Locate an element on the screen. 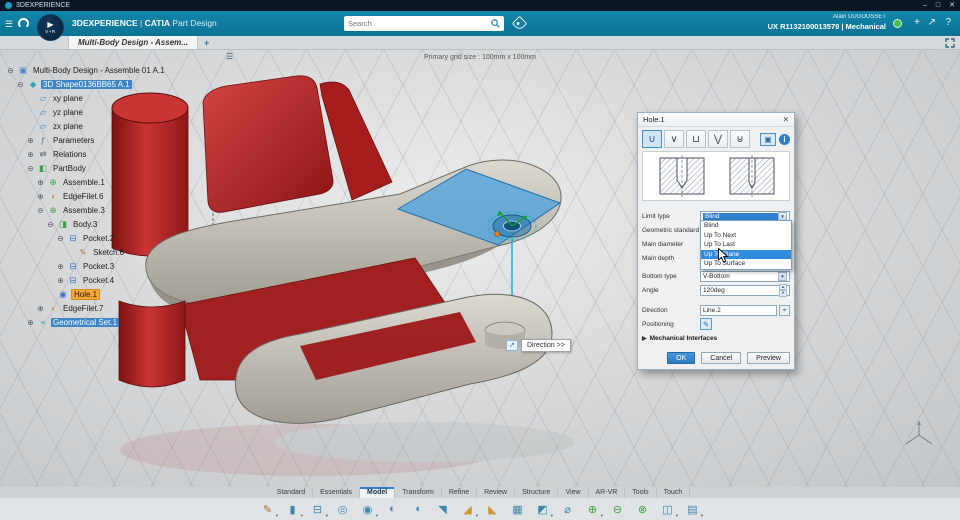  tree-item-hole-1: ◉ Hole.1 is located at coordinates (86, 294).